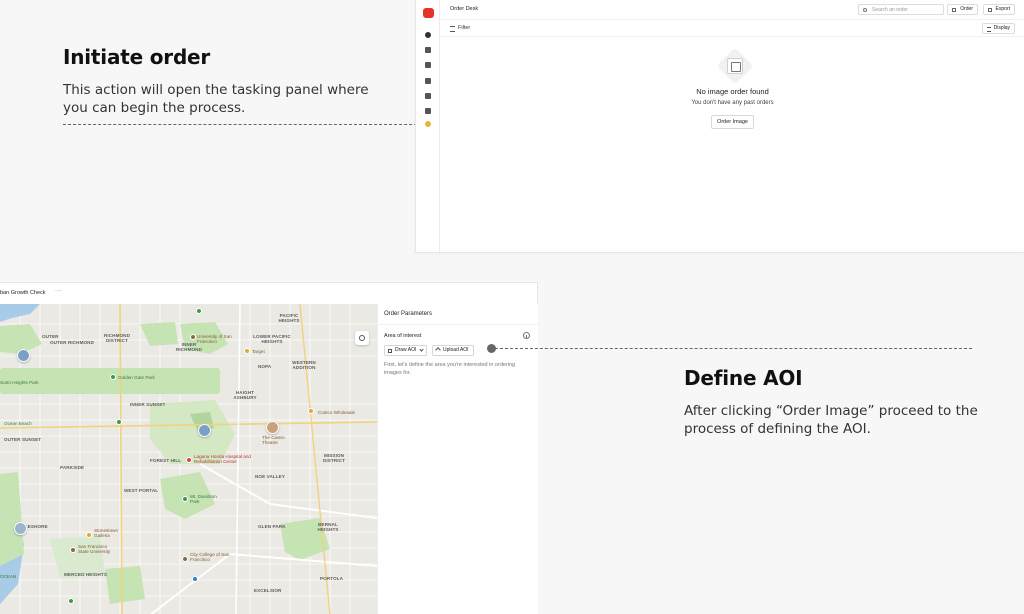  Describe the element at coordinates (245, 395) in the screenshot. I see `map-label: HAIGHT ASHBURY` at that location.